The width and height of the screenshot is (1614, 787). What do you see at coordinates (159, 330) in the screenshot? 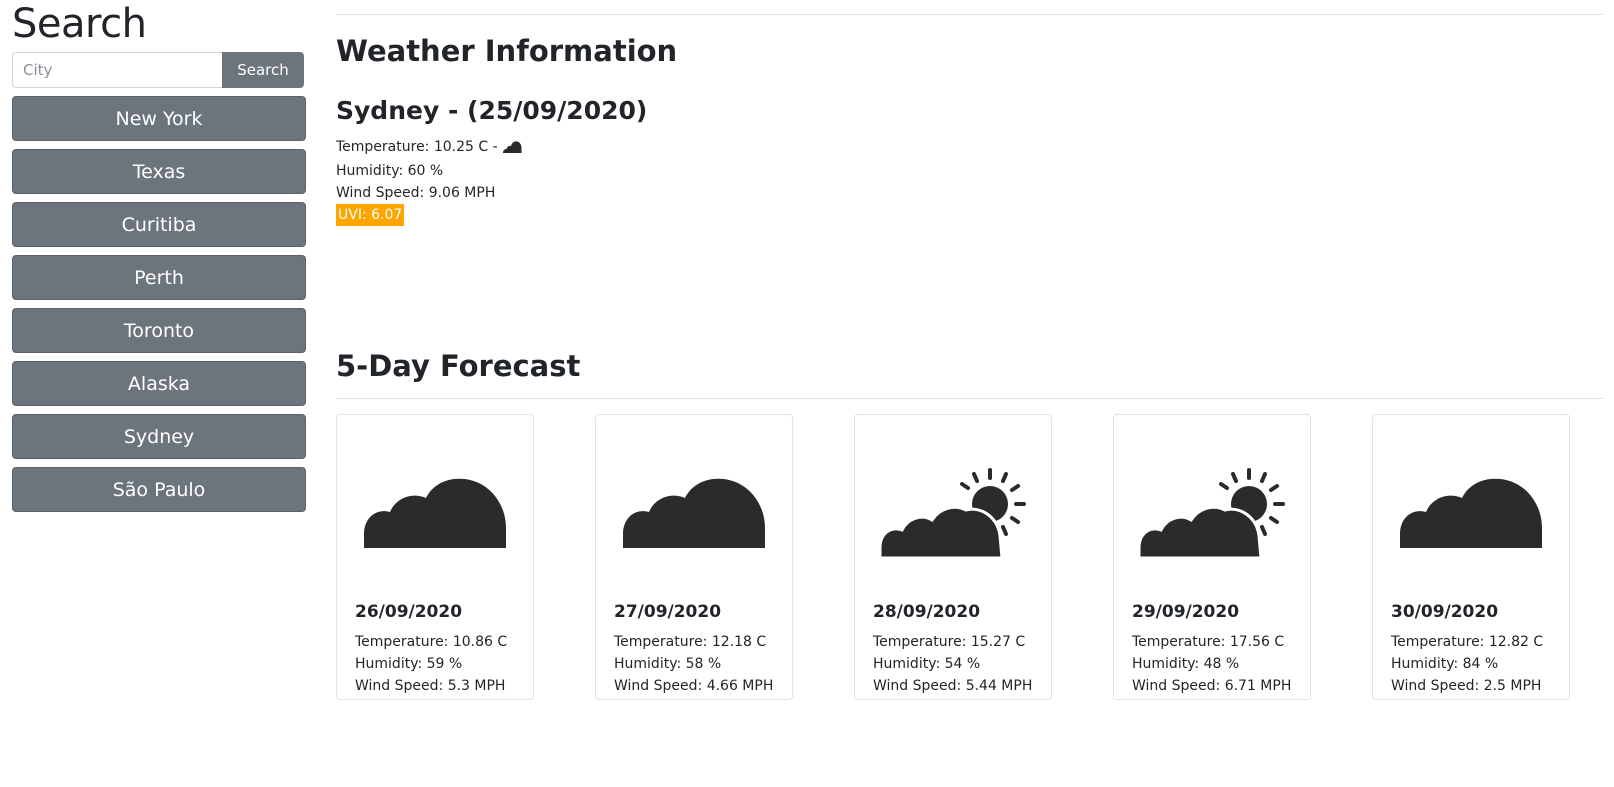
I see `city-button-toronto: Toronto` at bounding box center [159, 330].